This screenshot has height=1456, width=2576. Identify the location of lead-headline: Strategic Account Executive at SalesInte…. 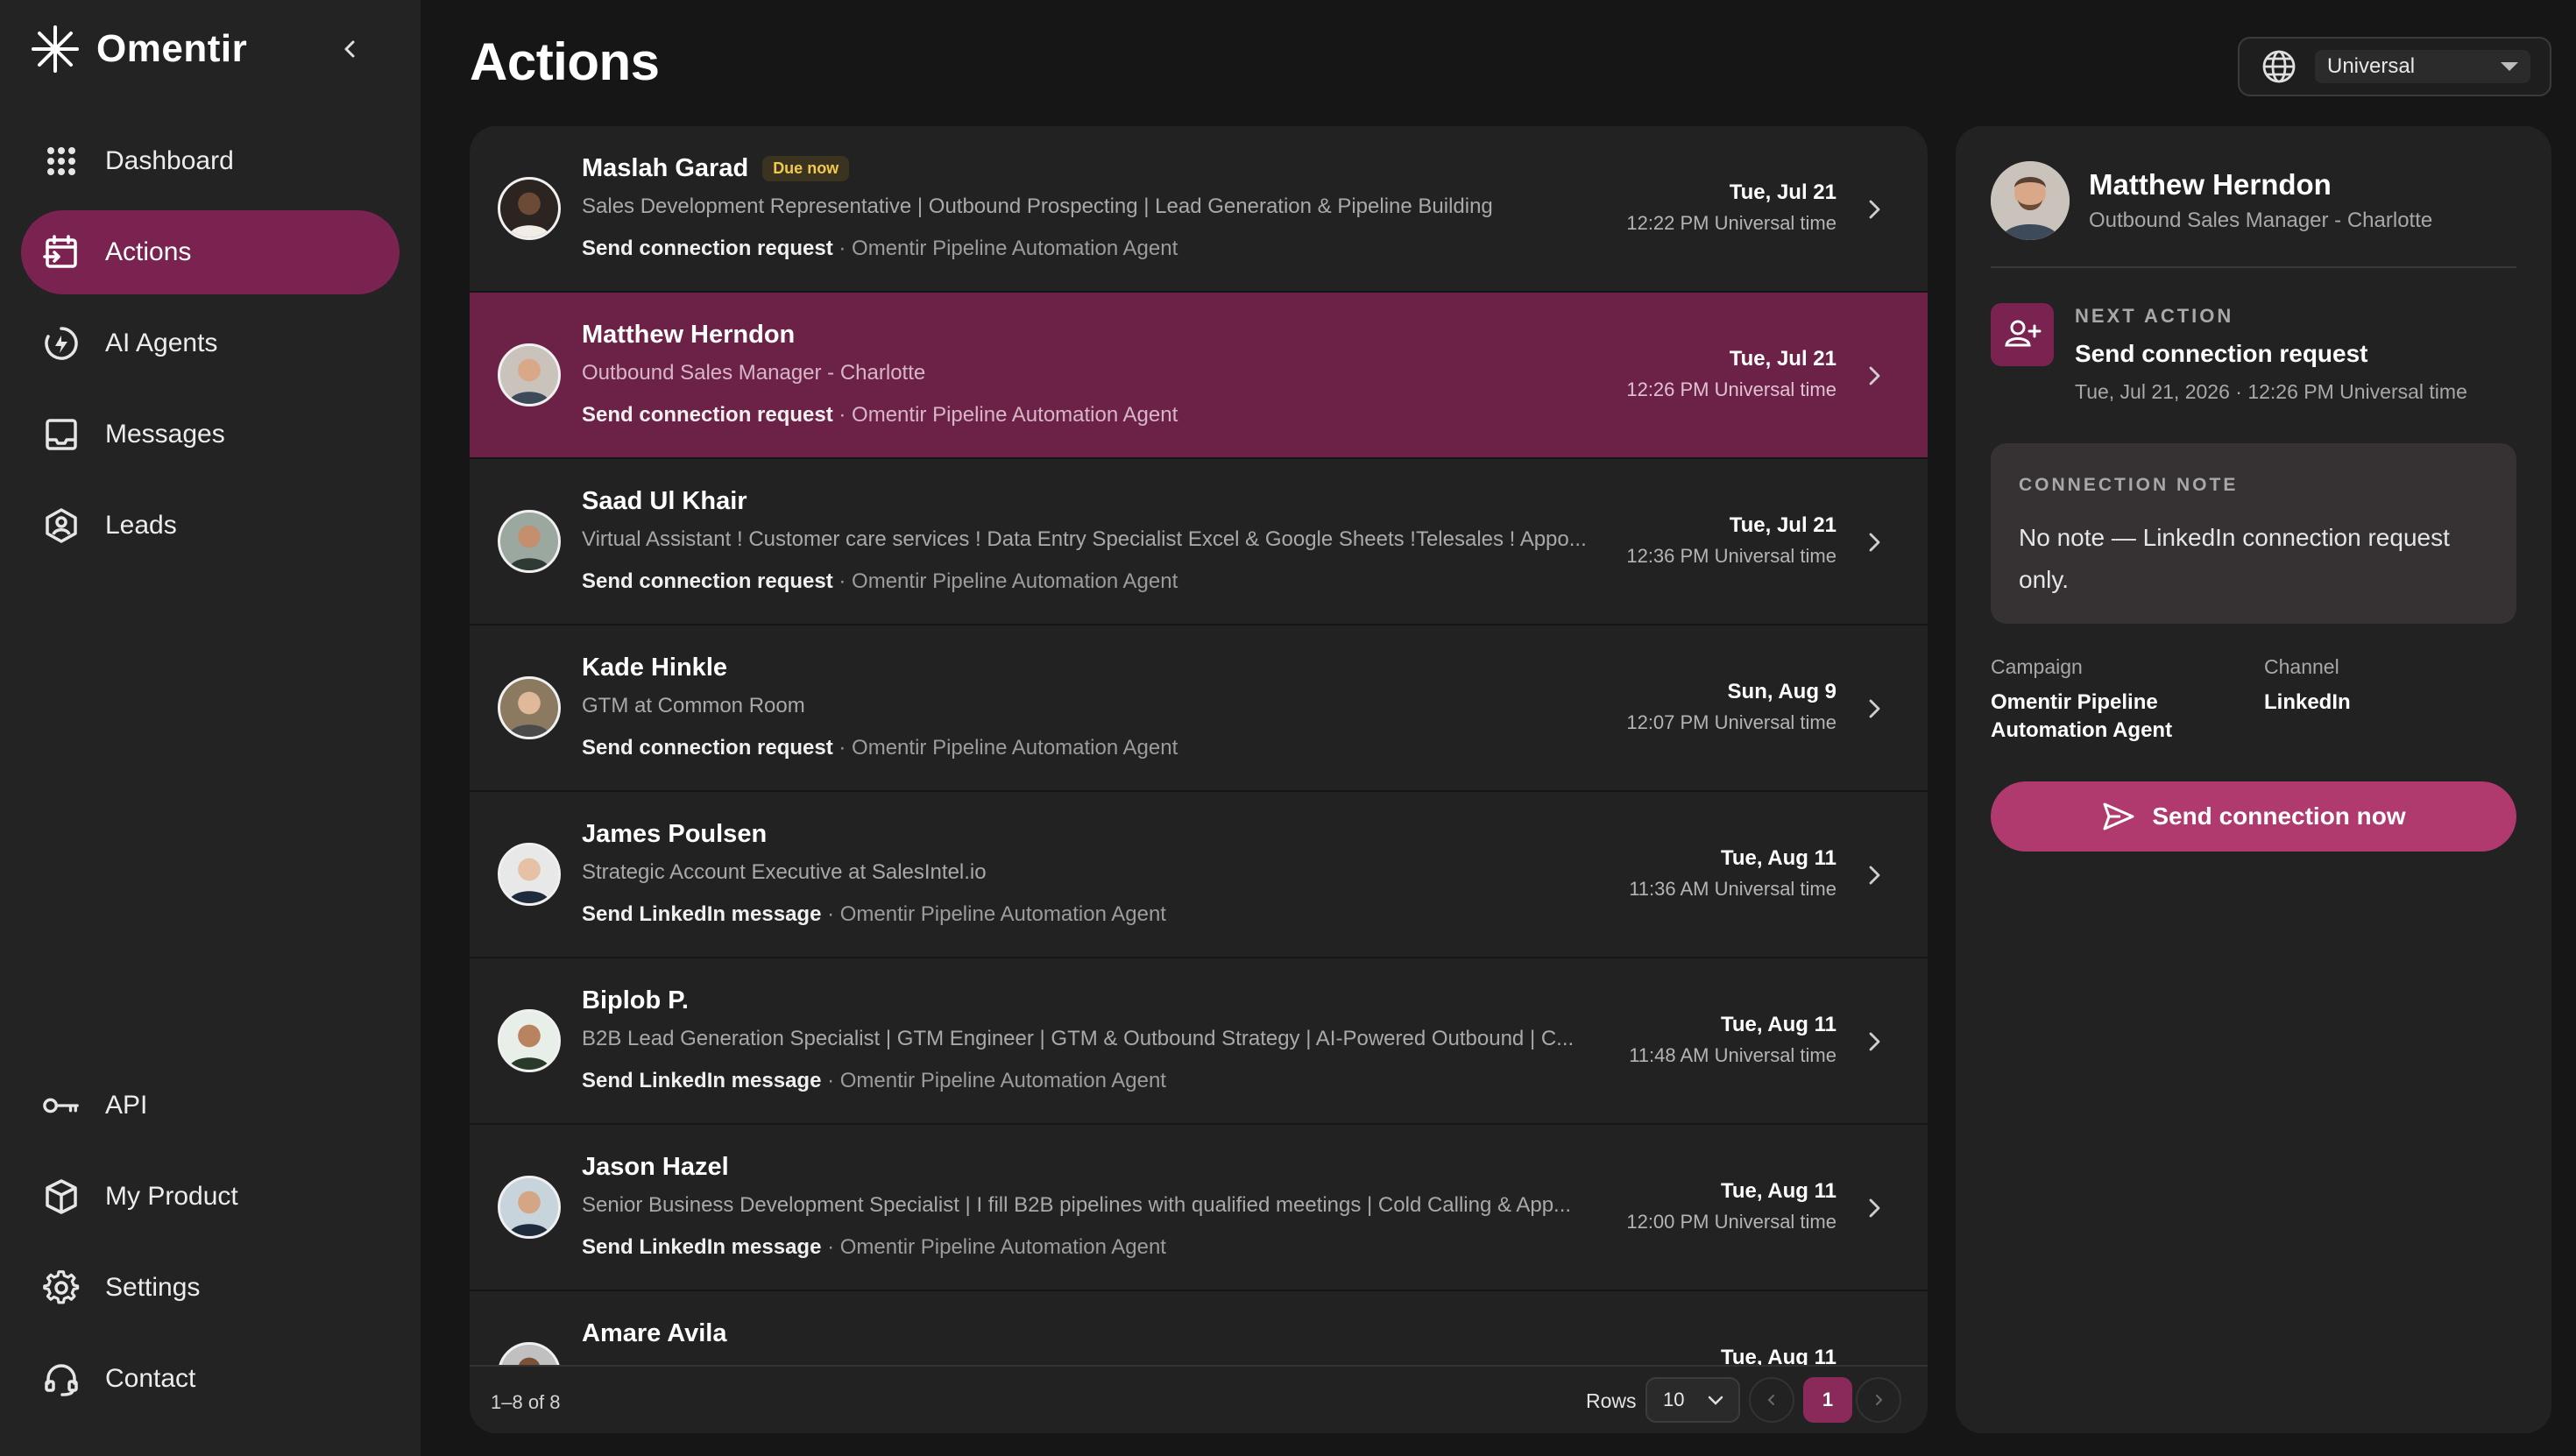
(784, 872).